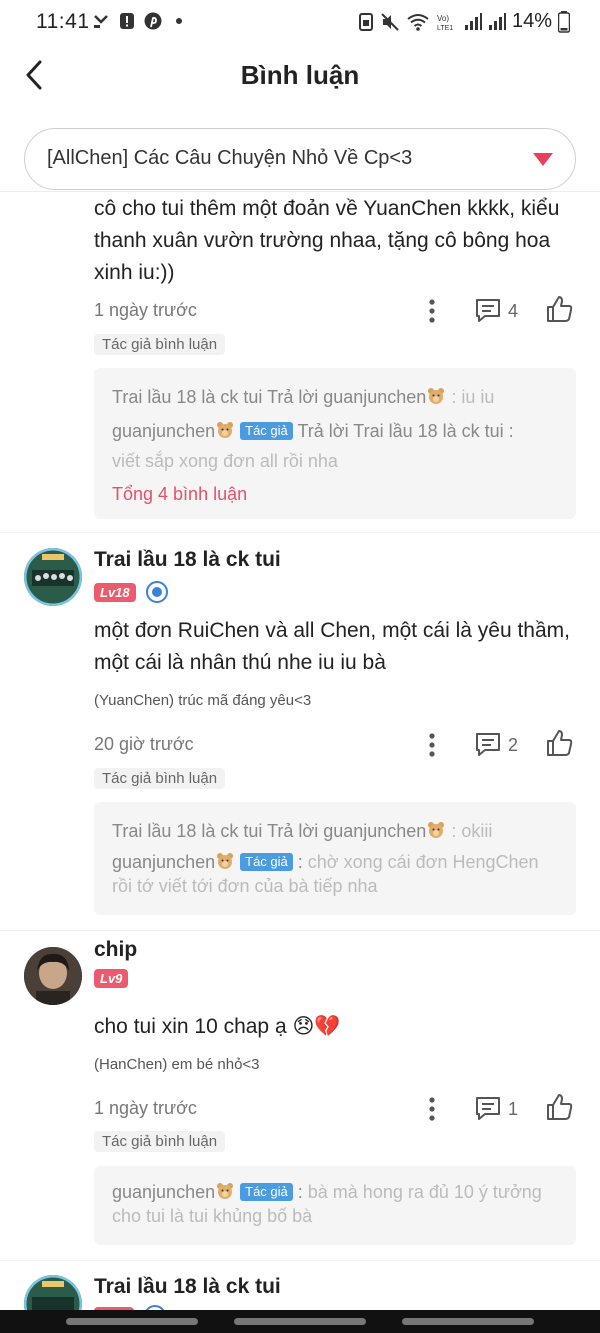 This screenshot has width=600, height=1333. I want to click on reply-button: 2, so click(499, 745).